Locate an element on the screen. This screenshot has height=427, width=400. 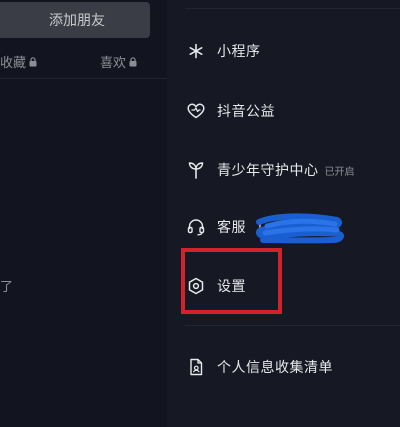
settings-icon is located at coordinates (196, 286).